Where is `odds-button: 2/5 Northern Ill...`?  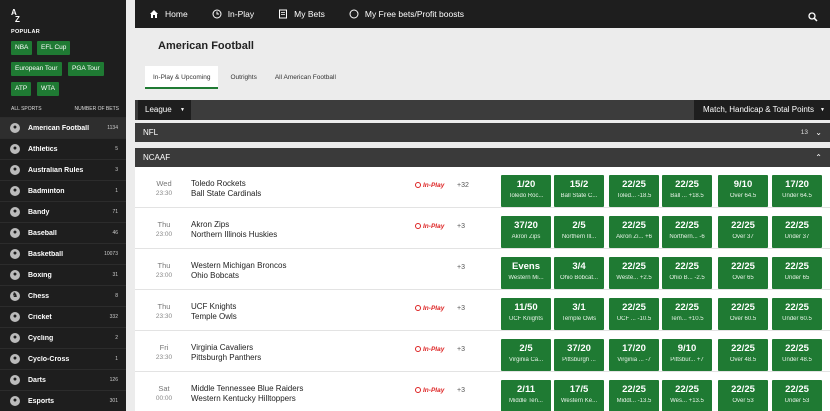 odds-button: 2/5 Northern Ill... is located at coordinates (579, 232).